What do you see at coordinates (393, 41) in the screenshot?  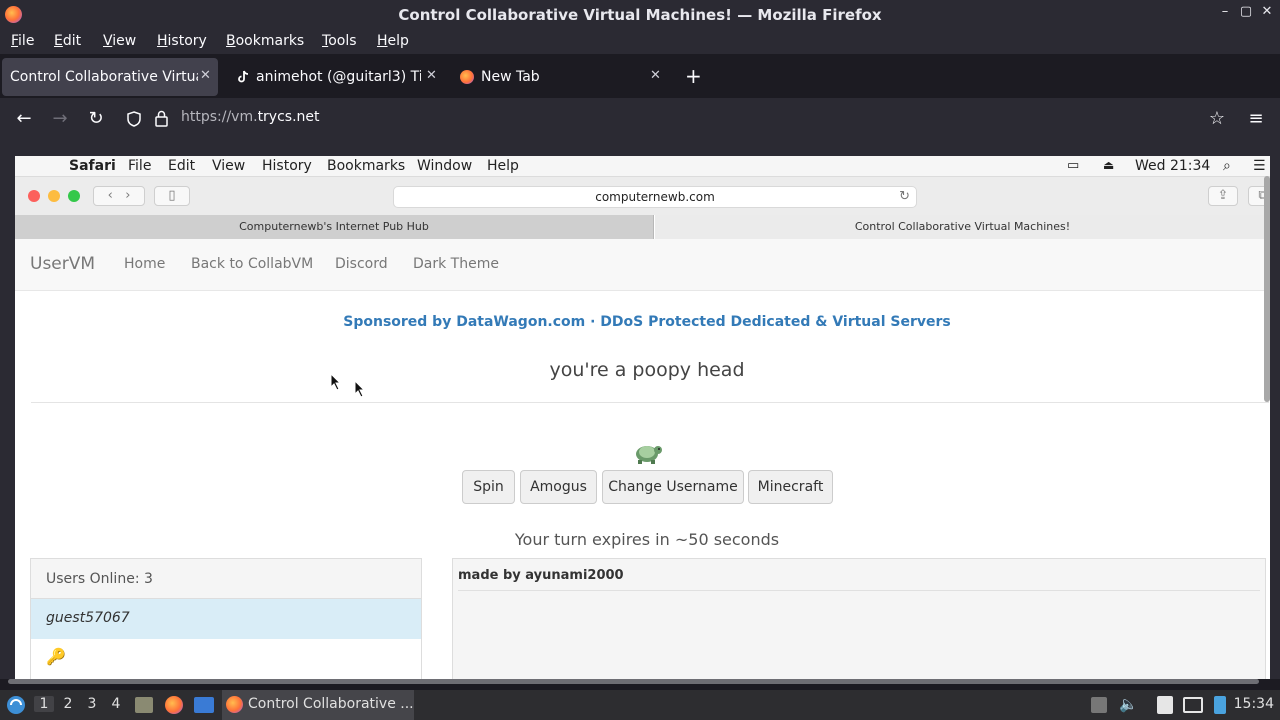 I see `menu-help: Help` at bounding box center [393, 41].